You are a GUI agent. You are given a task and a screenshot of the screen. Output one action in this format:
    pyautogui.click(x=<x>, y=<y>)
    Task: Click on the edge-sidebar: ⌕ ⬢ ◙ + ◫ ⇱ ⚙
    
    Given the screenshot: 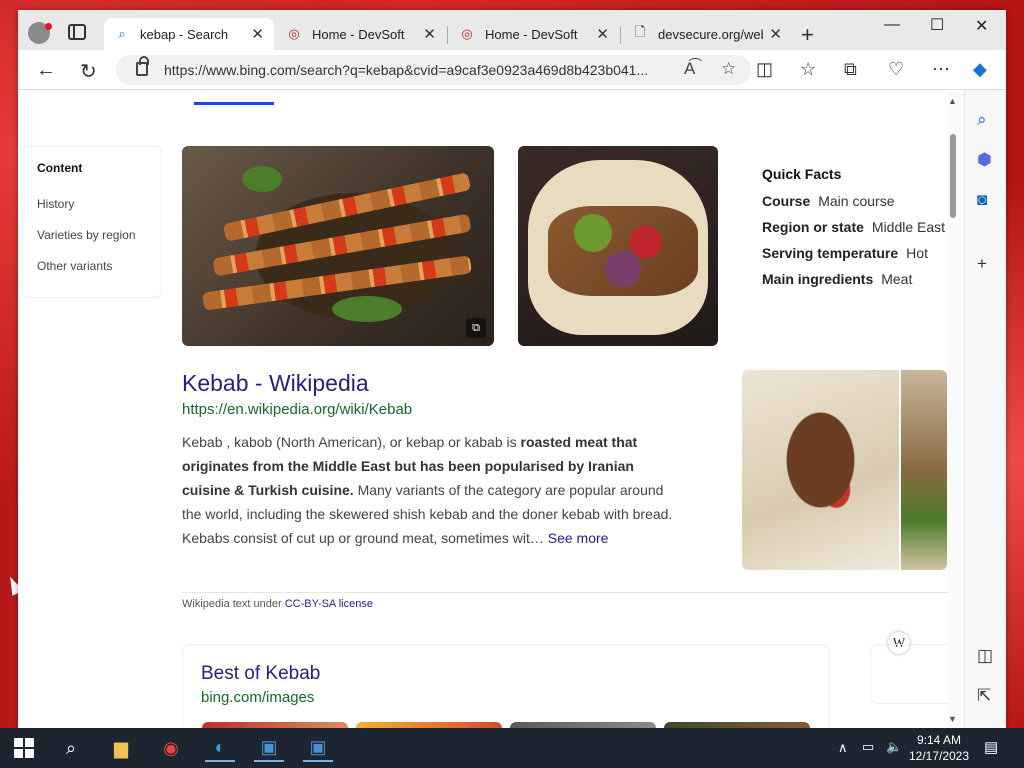 What is the action you would take?
    pyautogui.click(x=985, y=409)
    